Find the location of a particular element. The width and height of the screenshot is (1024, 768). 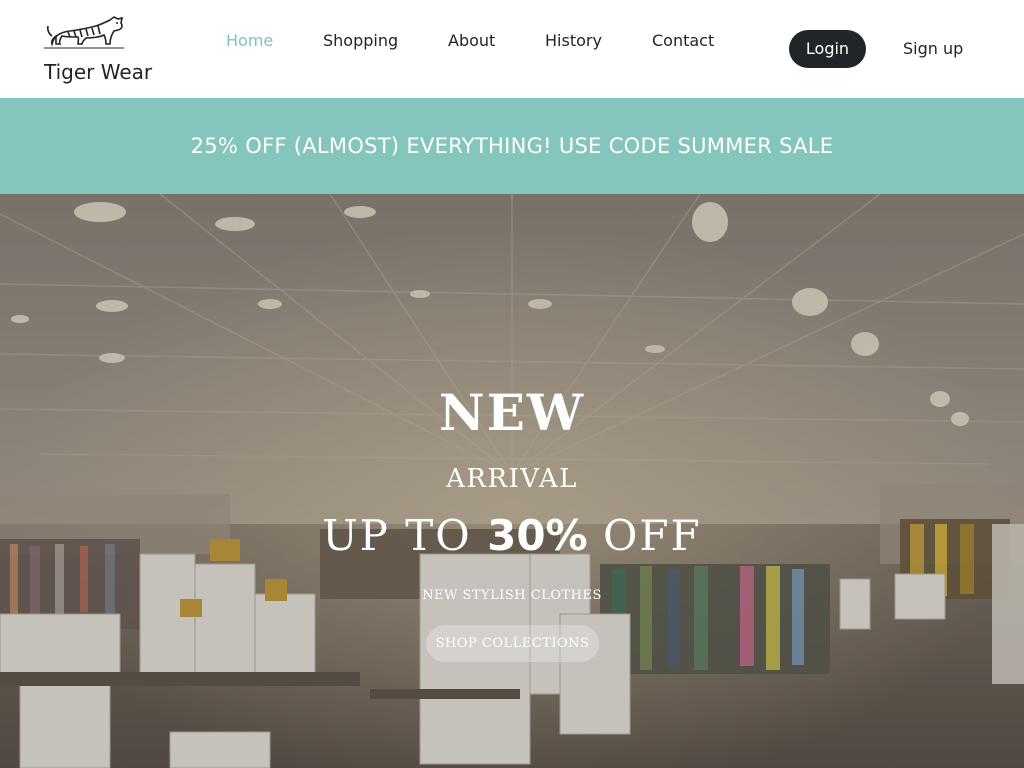

login-button: Login is located at coordinates (827, 49).